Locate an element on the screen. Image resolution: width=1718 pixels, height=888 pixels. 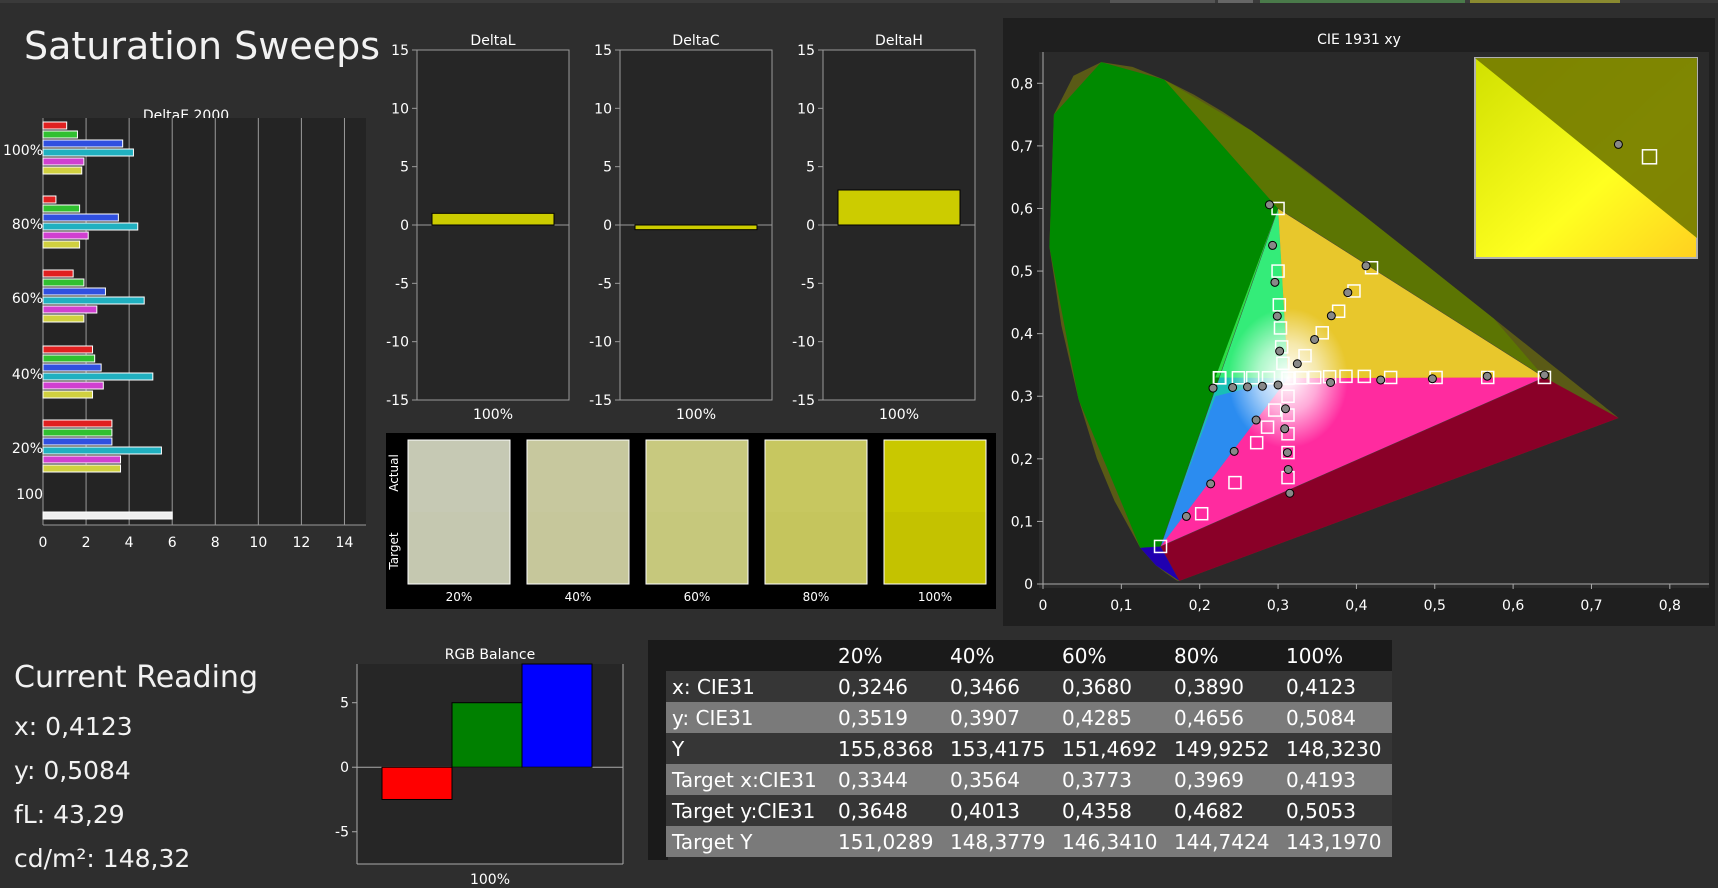
row-label: x: CIE31 is located at coordinates (713, 686).